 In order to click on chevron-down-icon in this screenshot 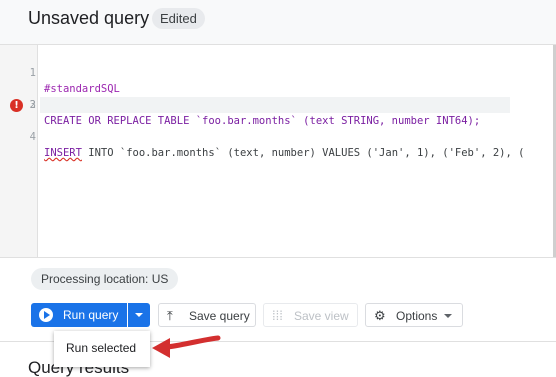, I will do `click(448, 316)`.